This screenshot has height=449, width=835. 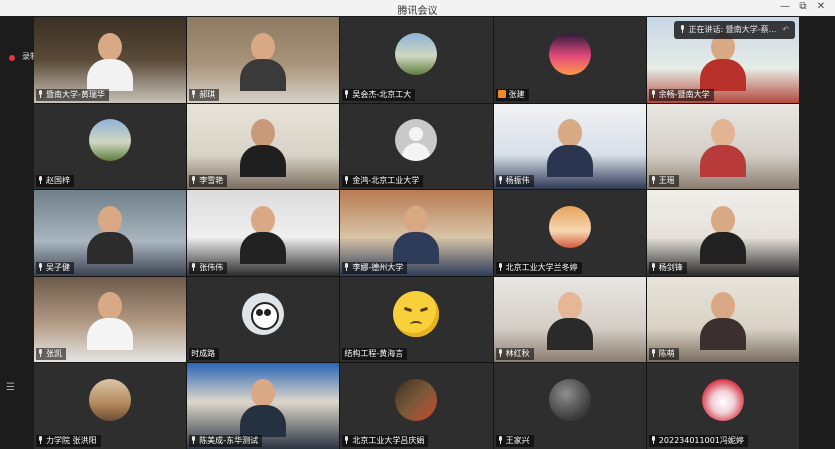 What do you see at coordinates (110, 319) in the screenshot?
I see `video-tile: 张凯` at bounding box center [110, 319].